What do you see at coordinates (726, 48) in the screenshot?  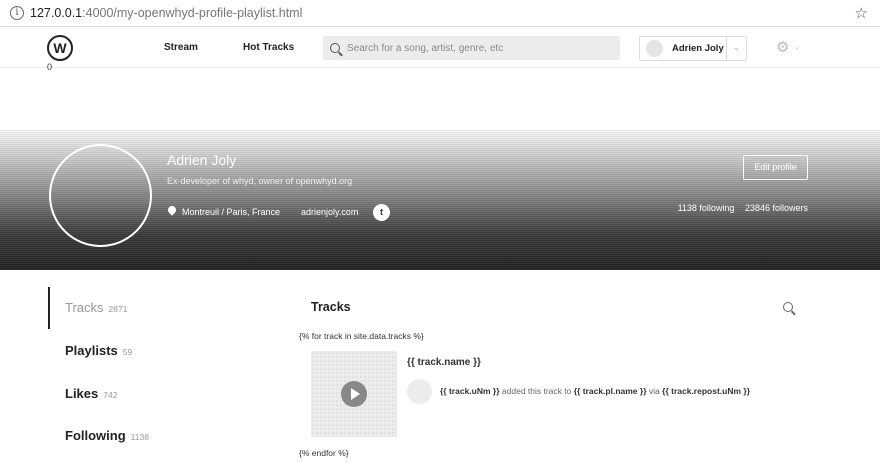 I see `divider` at bounding box center [726, 48].